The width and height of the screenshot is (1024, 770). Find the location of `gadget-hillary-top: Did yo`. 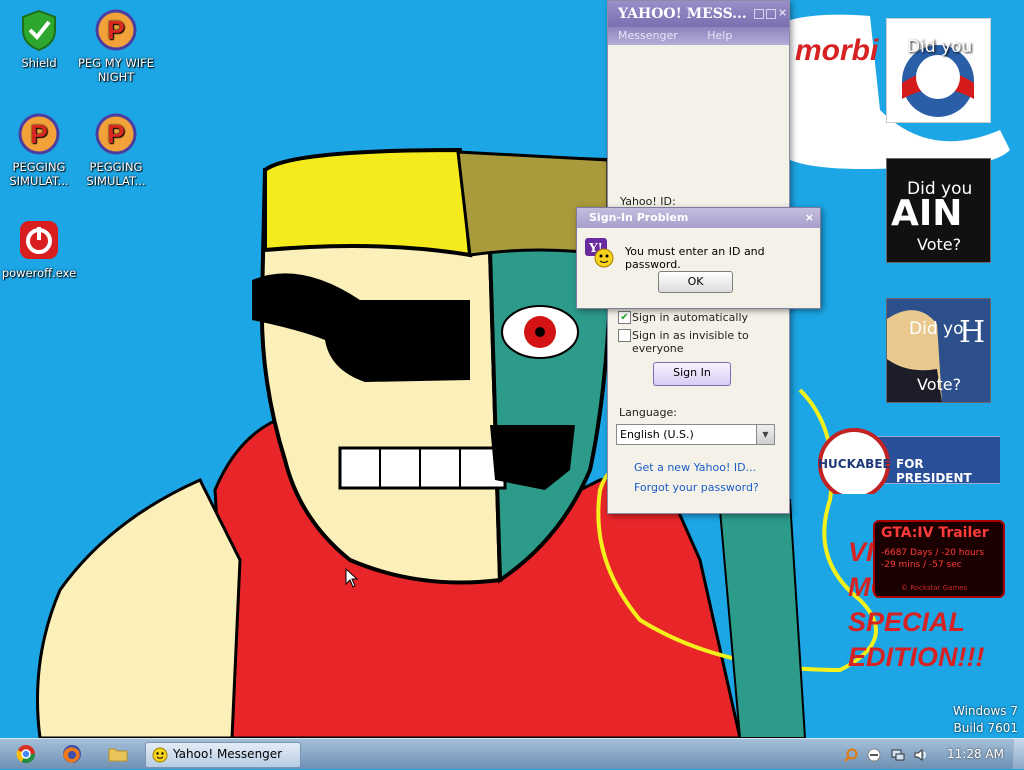

gadget-hillary-top: Did yo is located at coordinates (936, 329).